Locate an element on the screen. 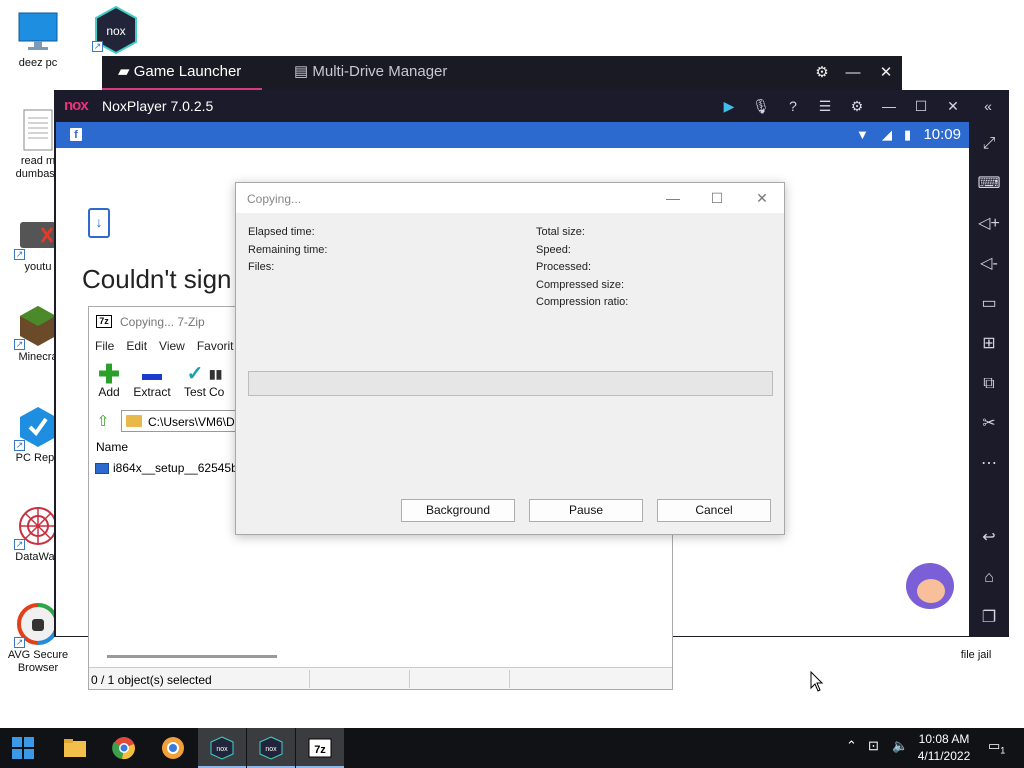 Image resolution: width=1024 pixels, height=768 pixels. taskbar-chrome is located at coordinates (124, 748).